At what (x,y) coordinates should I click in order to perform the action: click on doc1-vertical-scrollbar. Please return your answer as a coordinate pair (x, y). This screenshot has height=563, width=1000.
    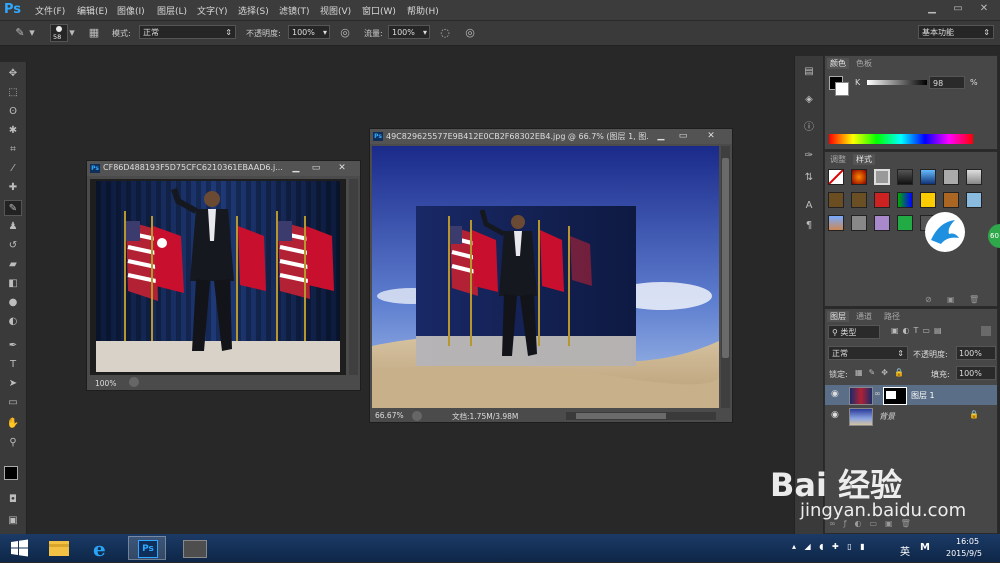
    Looking at the image, I should click on (353, 277).